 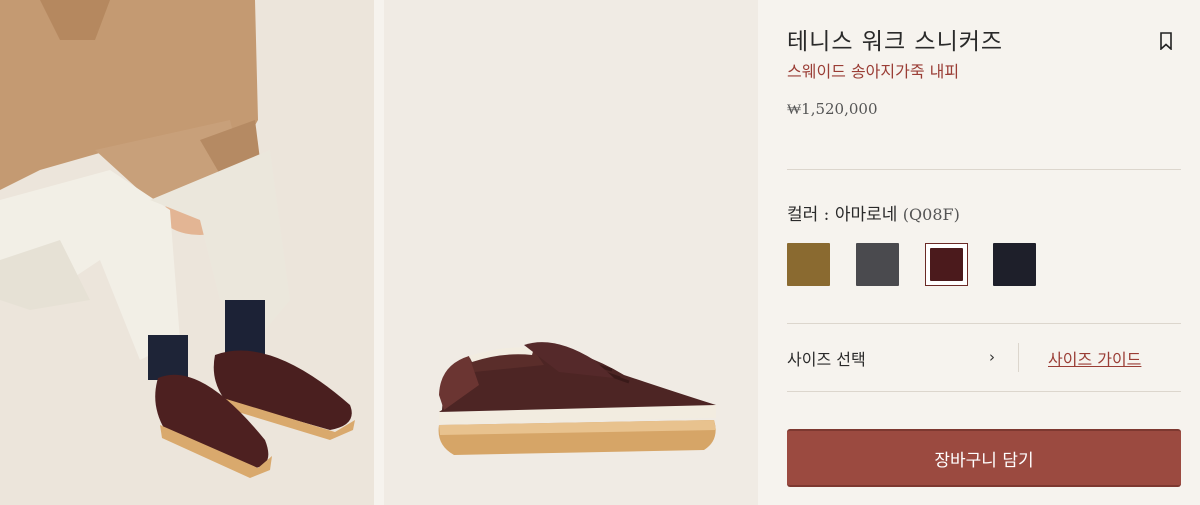 I want to click on bookmark-icon, so click(x=1166, y=41).